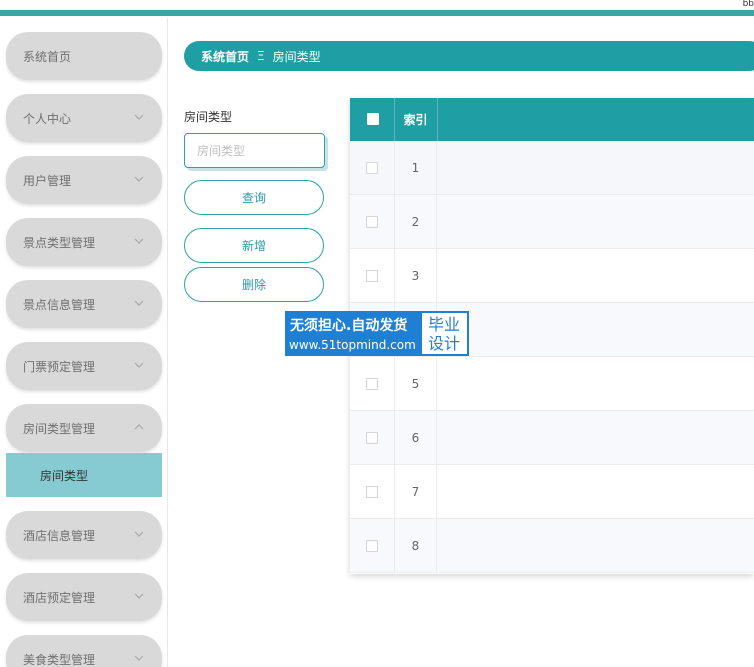 The height and width of the screenshot is (667, 754). What do you see at coordinates (254, 245) in the screenshot?
I see `add-button: 新增` at bounding box center [254, 245].